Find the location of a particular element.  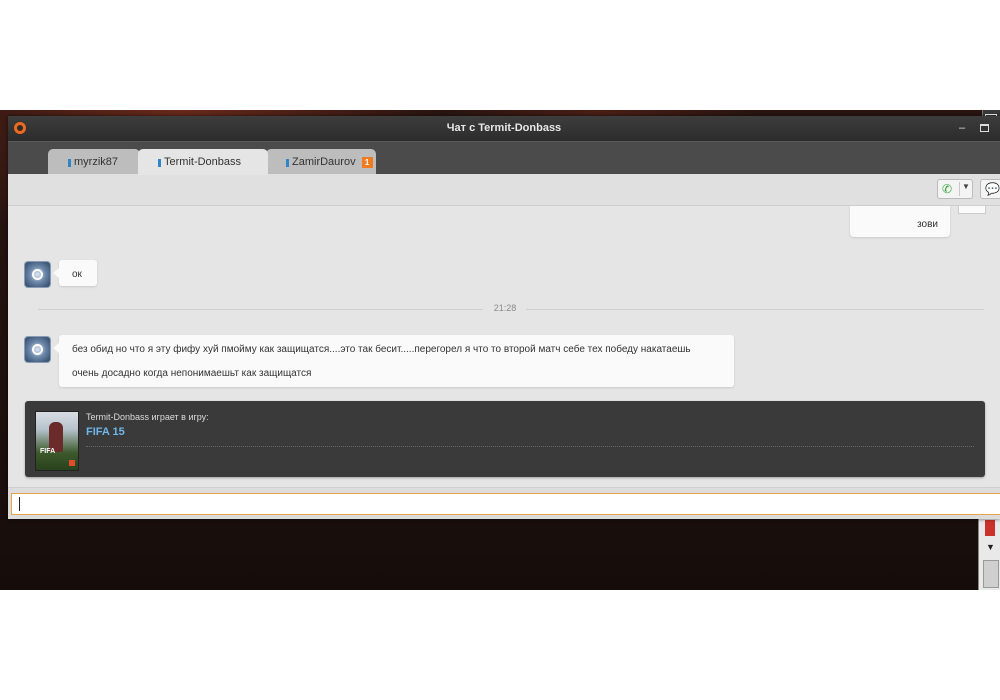

maximize-button is located at coordinates (984, 128).